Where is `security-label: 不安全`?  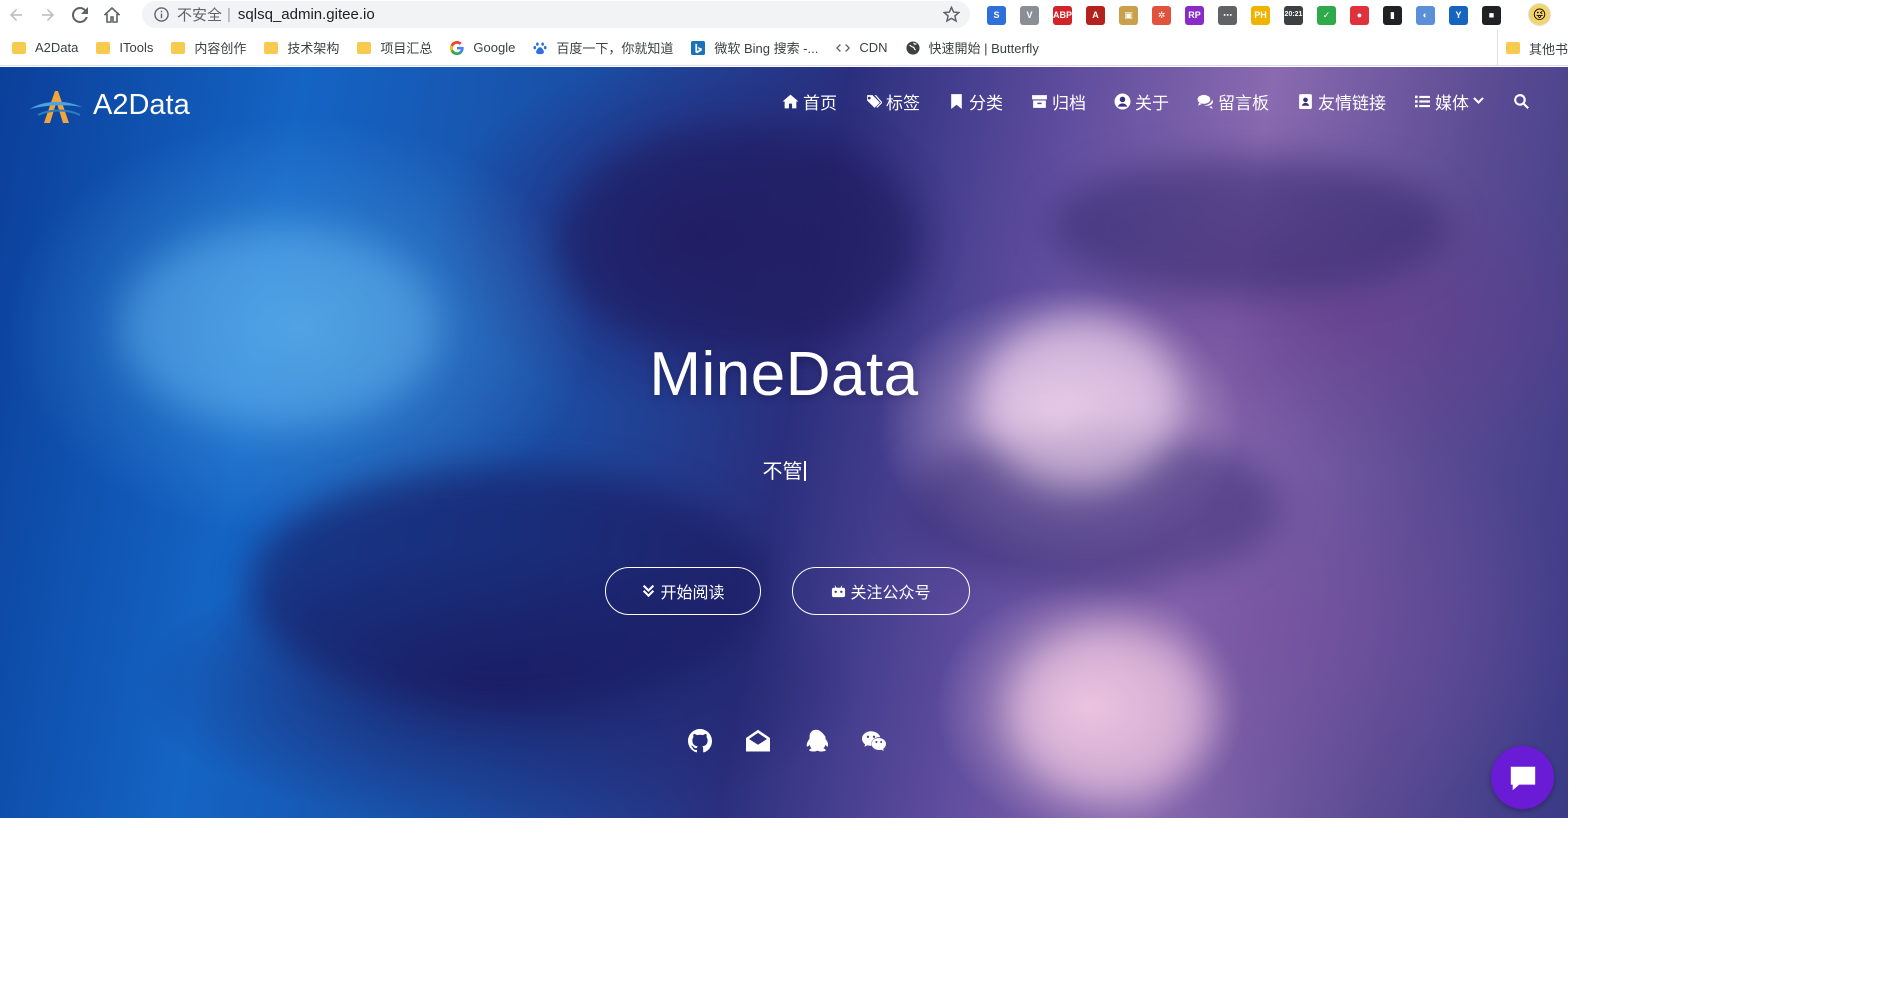
security-label: 不安全 is located at coordinates (200, 15).